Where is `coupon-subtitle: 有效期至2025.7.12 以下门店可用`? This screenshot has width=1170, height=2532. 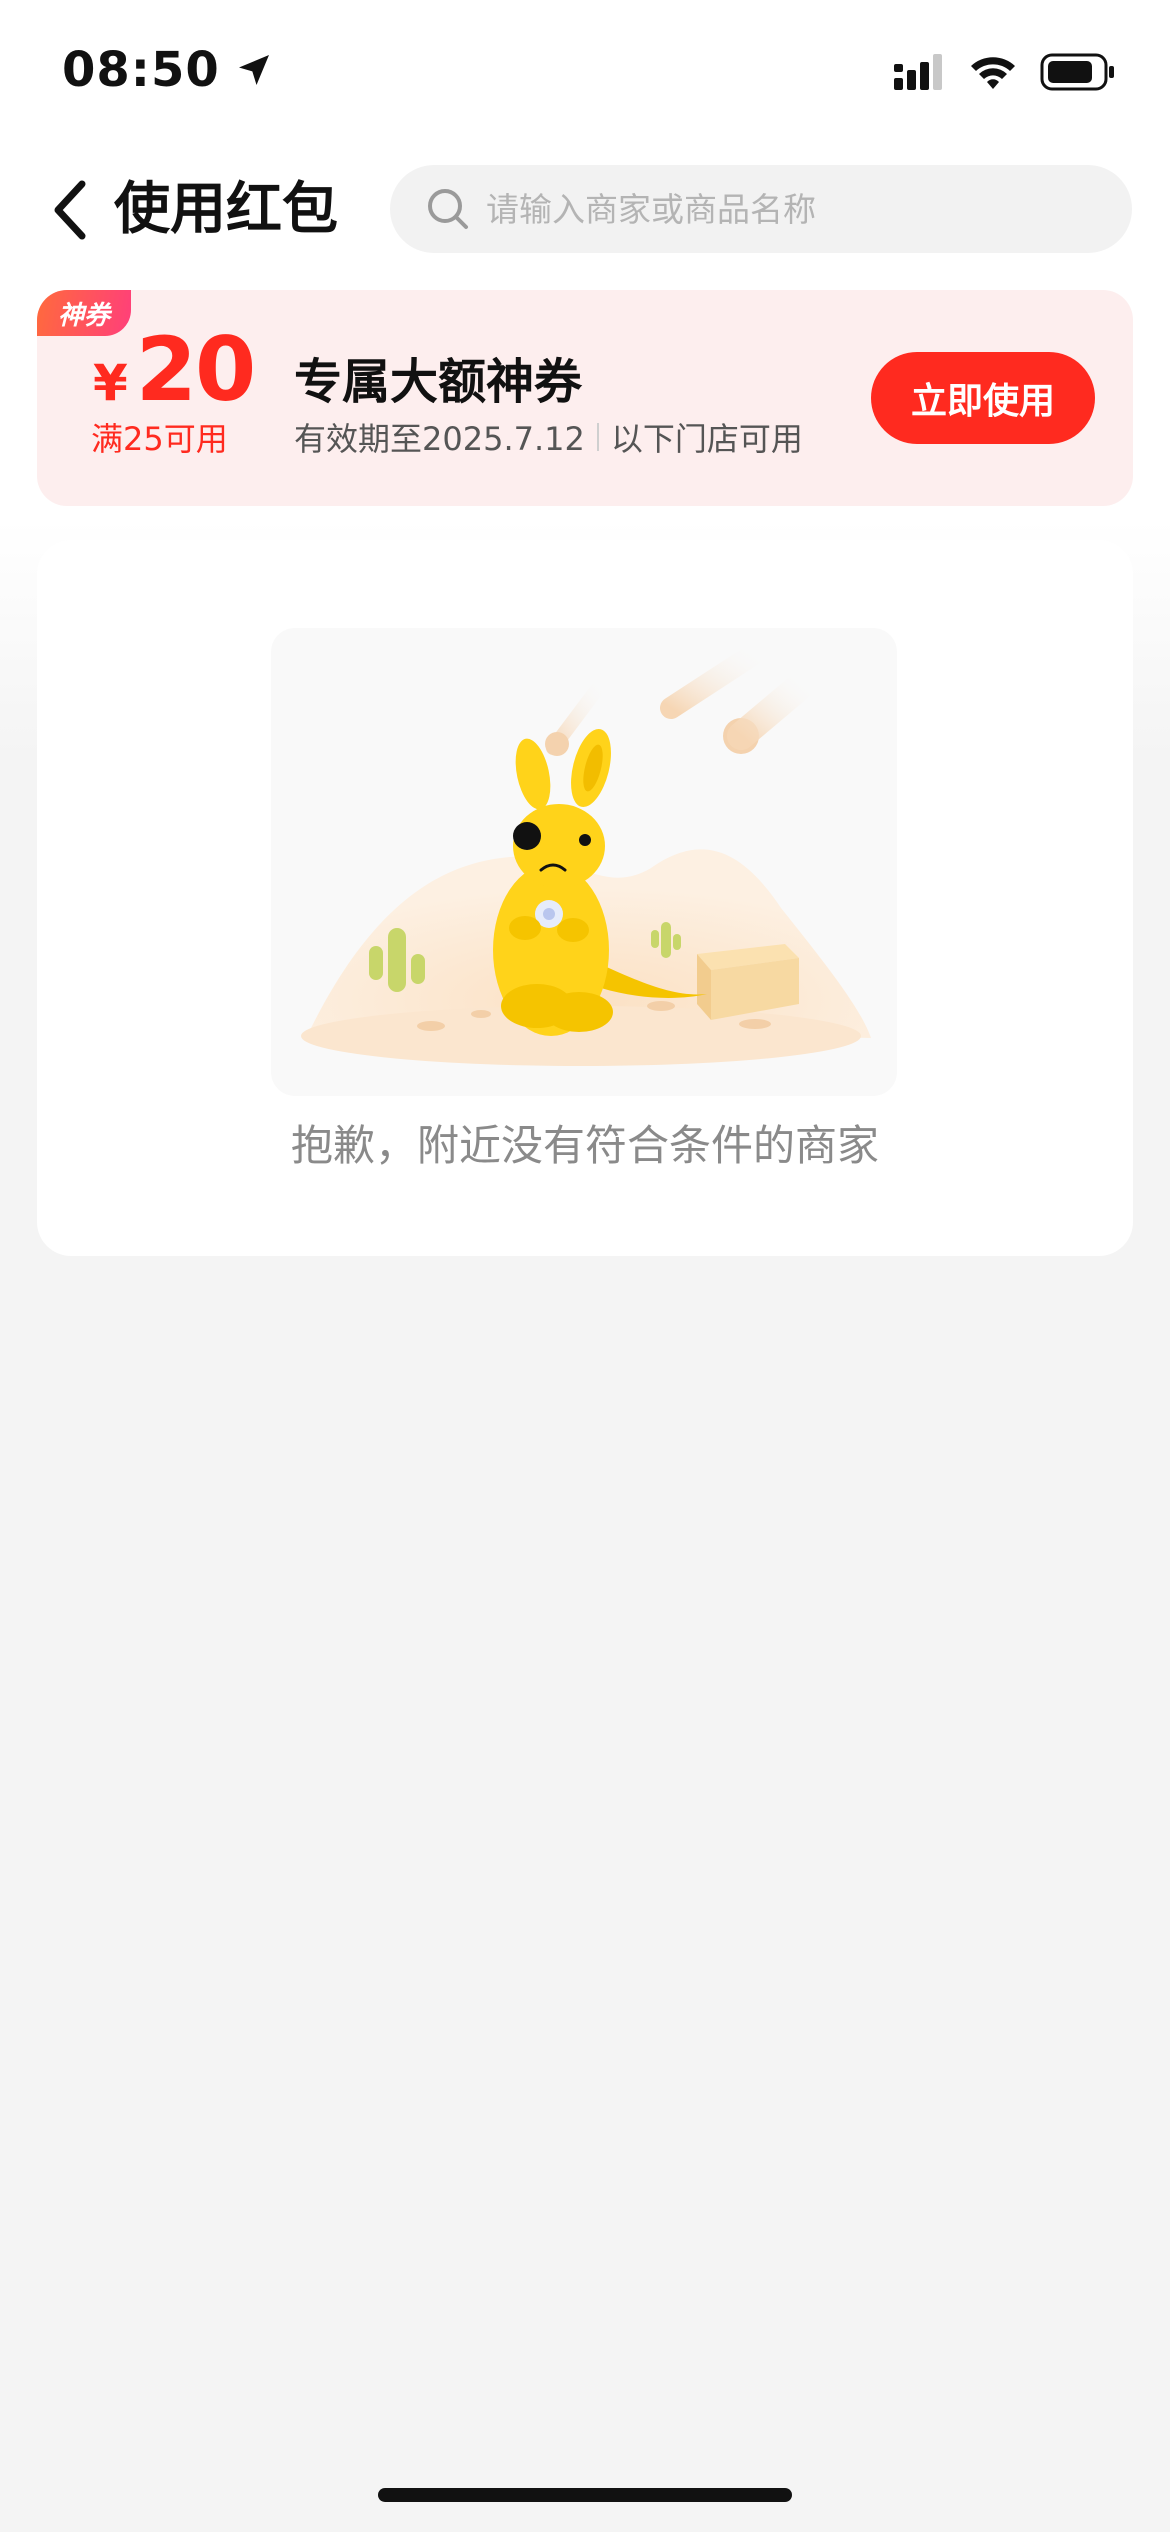 coupon-subtitle: 有效期至2025.7.12 以下门店可用 is located at coordinates (548, 437).